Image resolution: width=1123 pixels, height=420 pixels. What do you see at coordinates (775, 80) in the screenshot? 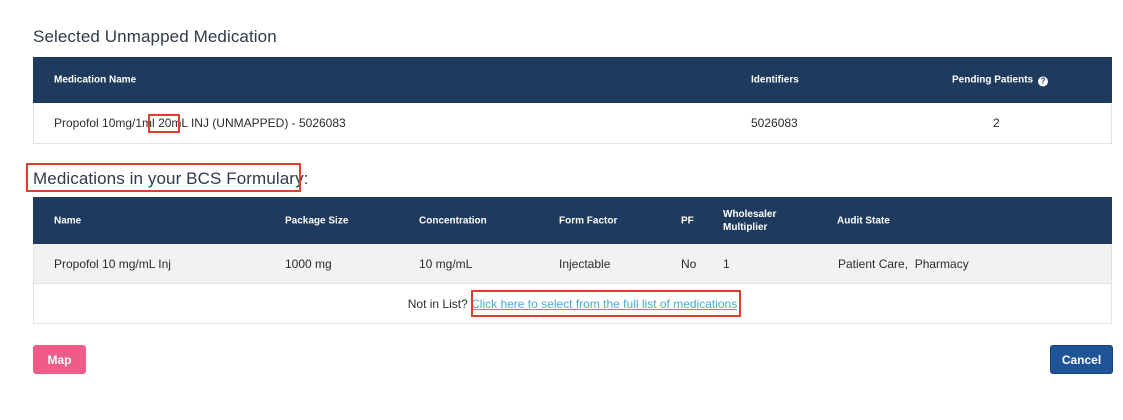
I see `header-identifiers: Identifiers` at bounding box center [775, 80].